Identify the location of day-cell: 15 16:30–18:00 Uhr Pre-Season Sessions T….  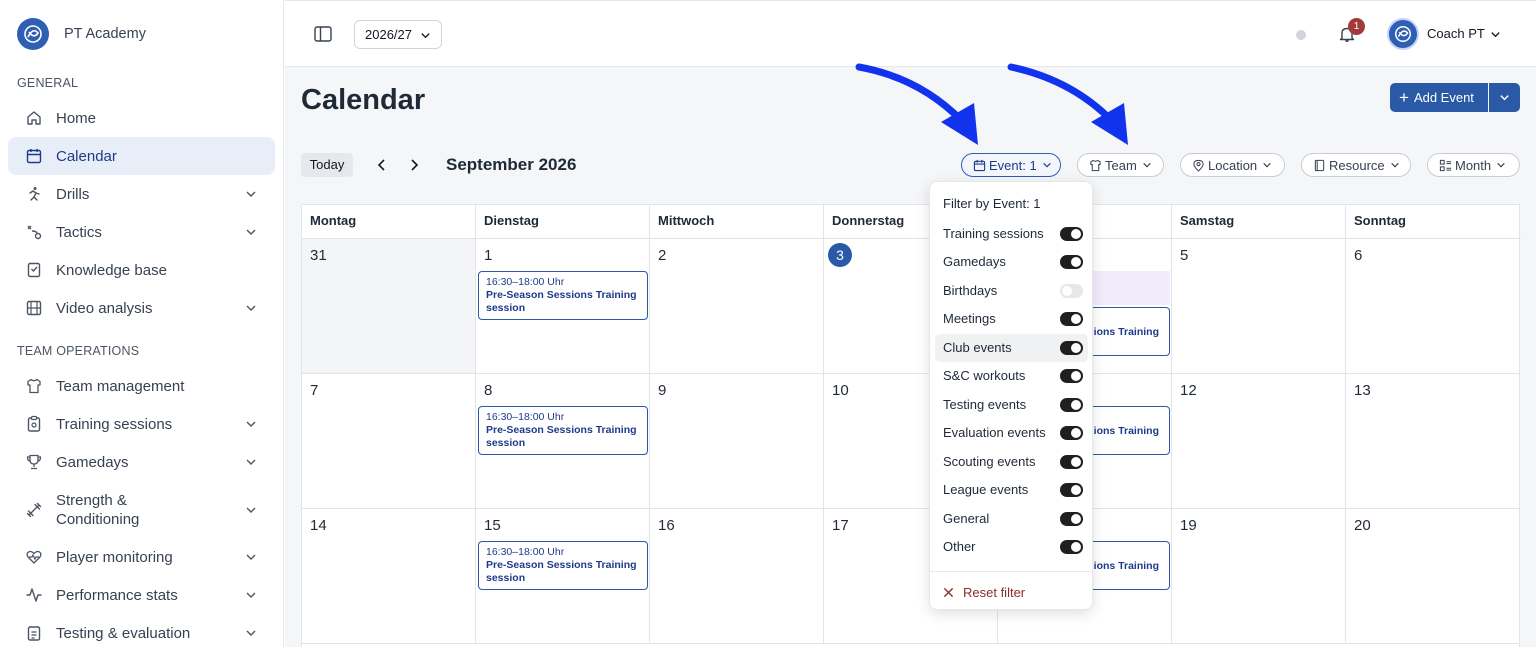
(563, 576).